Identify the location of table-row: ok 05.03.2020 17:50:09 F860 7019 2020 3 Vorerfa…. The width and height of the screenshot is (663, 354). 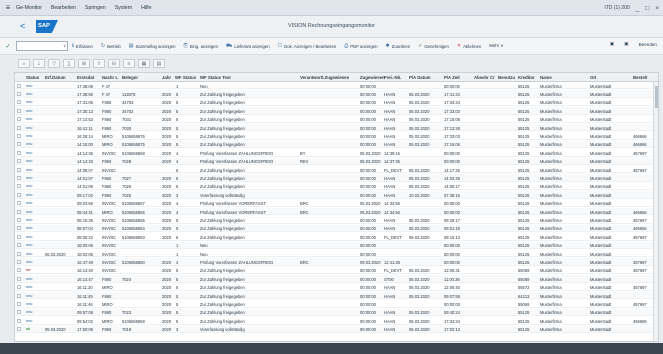
(336, 329).